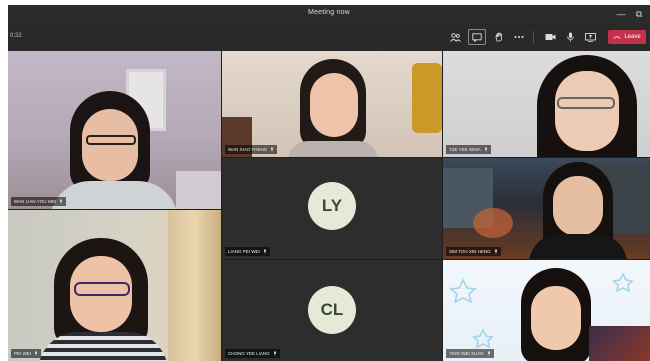  What do you see at coordinates (427, 98) in the screenshot?
I see `trophy-background` at bounding box center [427, 98].